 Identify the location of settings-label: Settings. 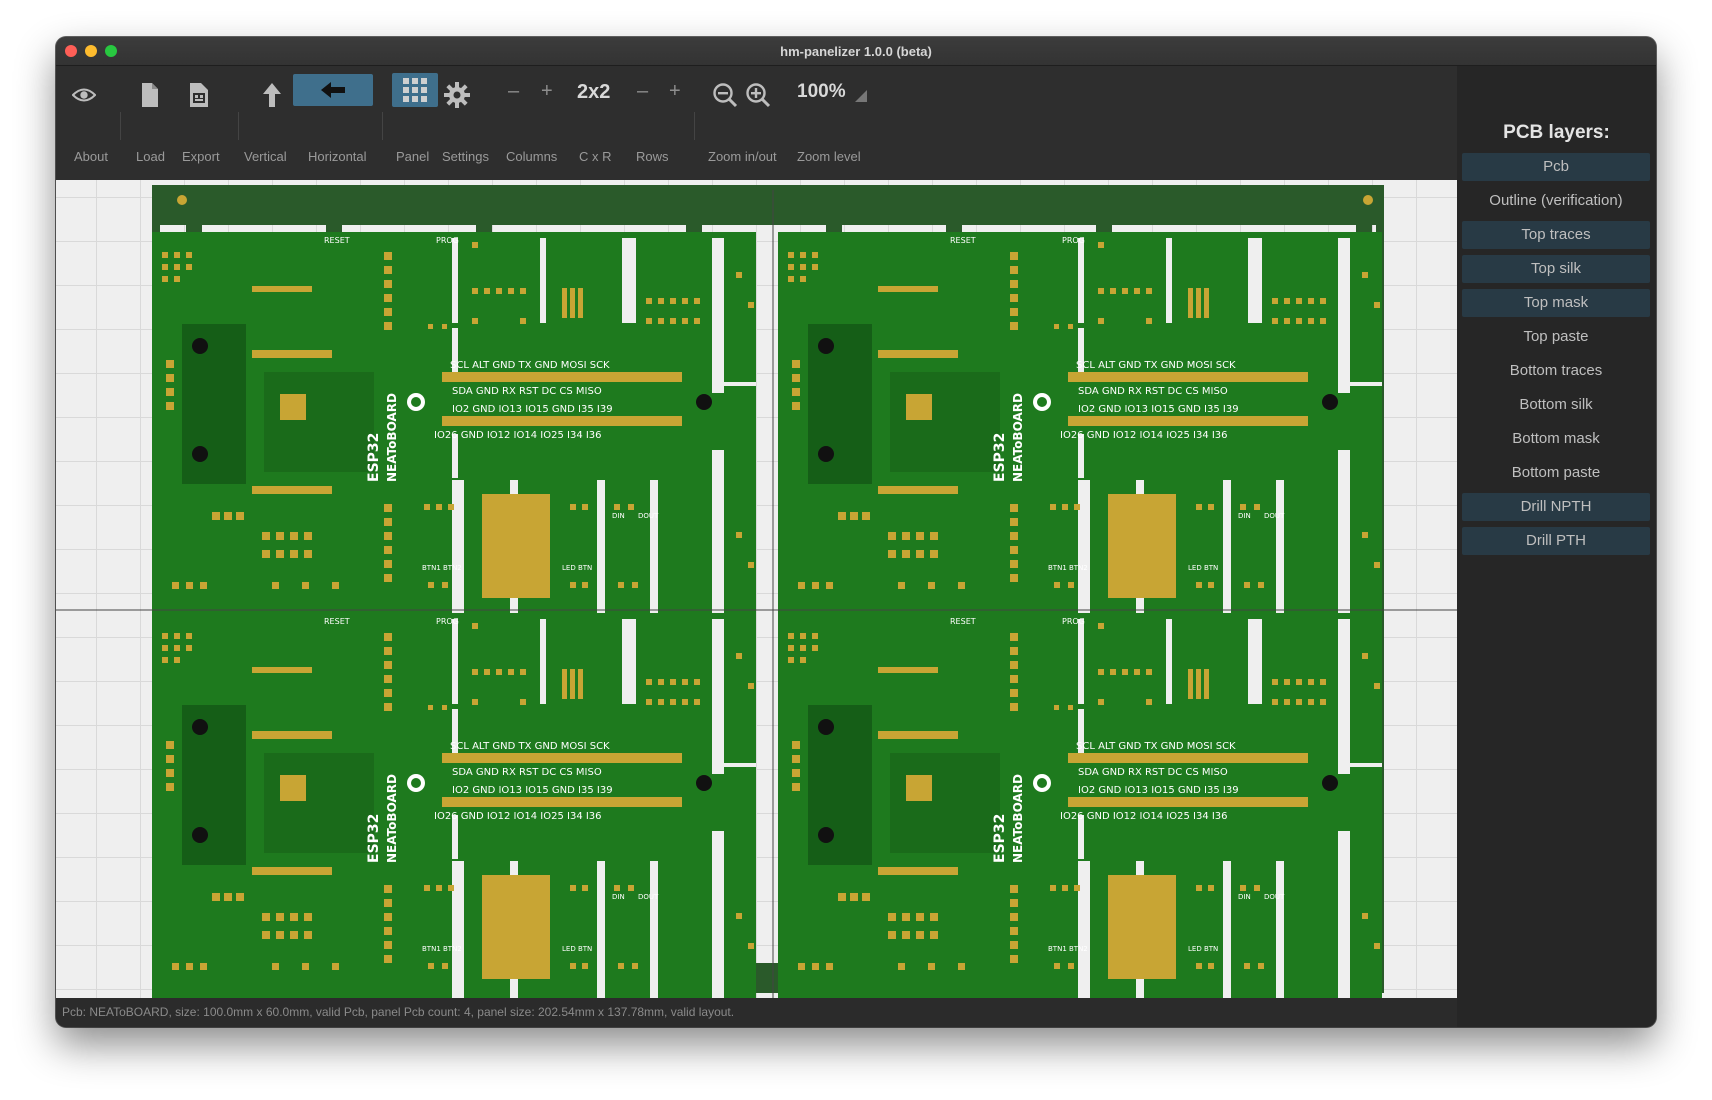
(465, 156).